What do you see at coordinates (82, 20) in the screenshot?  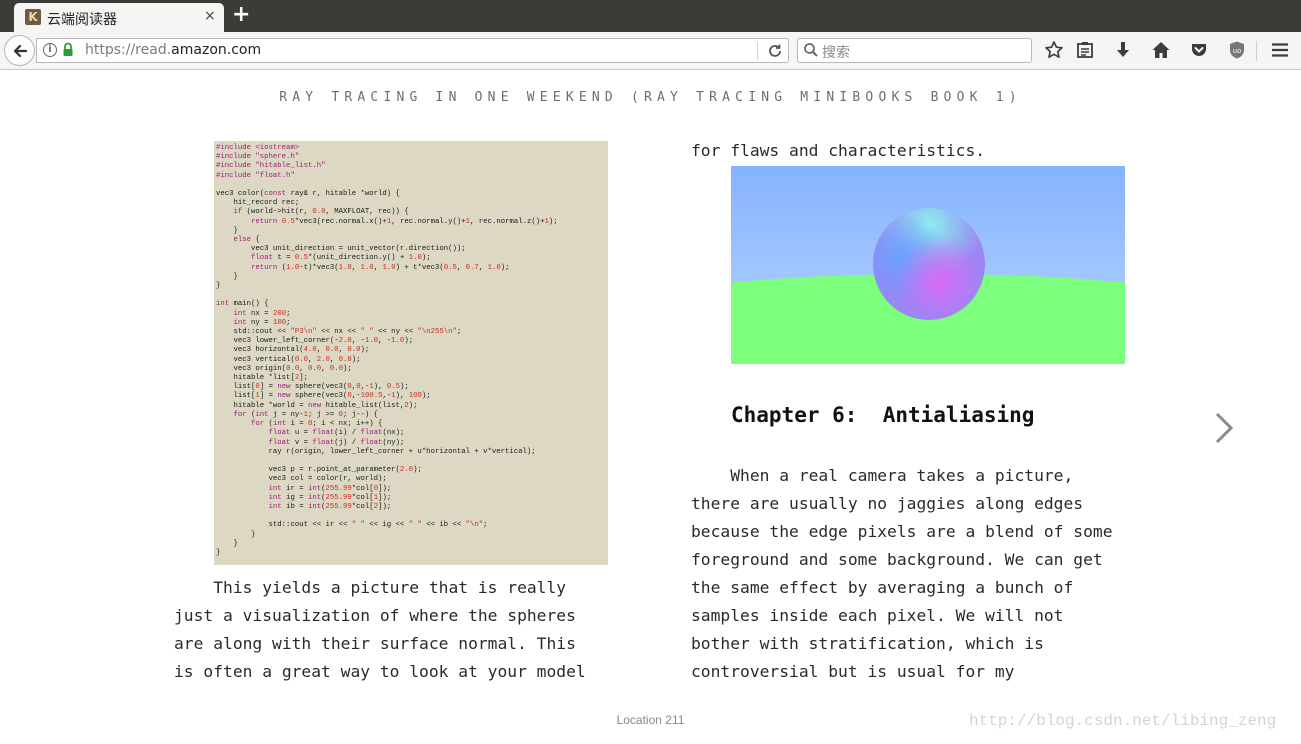 I see `tab-title: 云端阅读器` at bounding box center [82, 20].